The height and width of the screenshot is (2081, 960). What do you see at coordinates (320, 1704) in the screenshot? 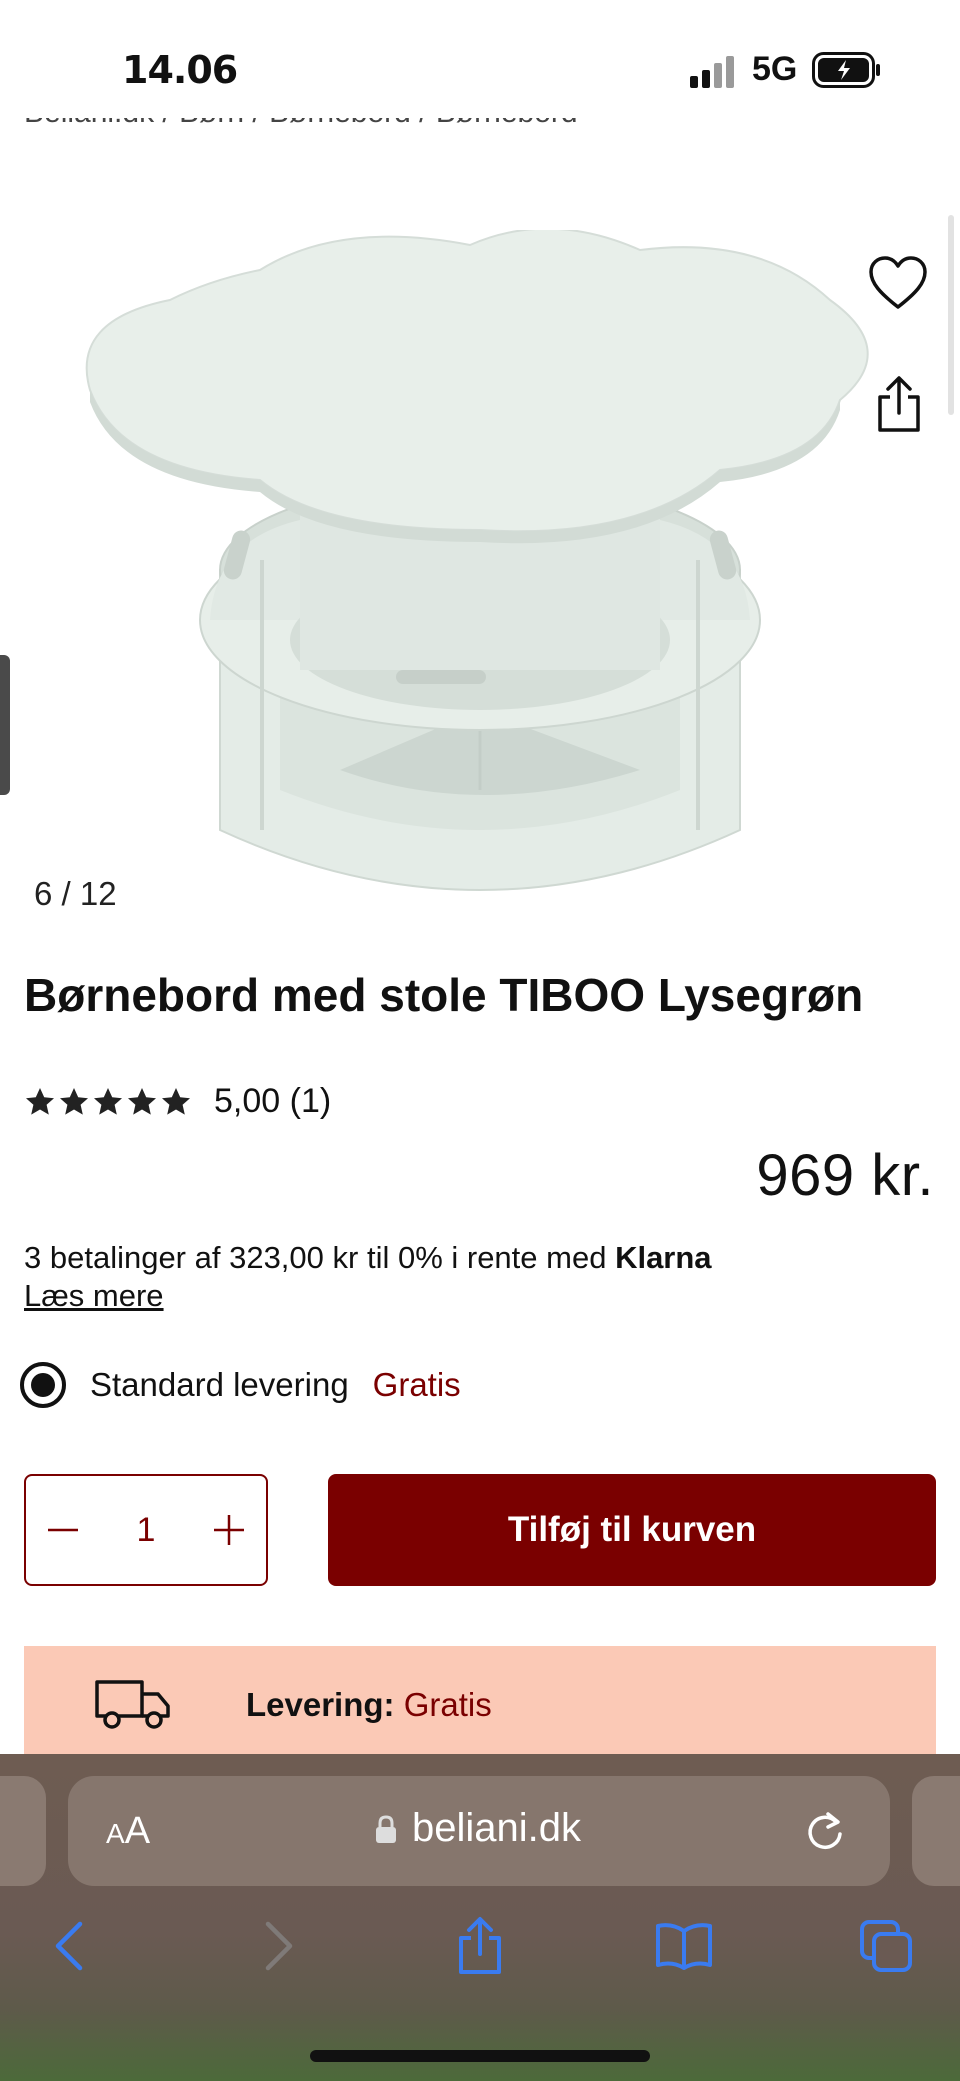
I see `banner-label: Levering:` at bounding box center [320, 1704].